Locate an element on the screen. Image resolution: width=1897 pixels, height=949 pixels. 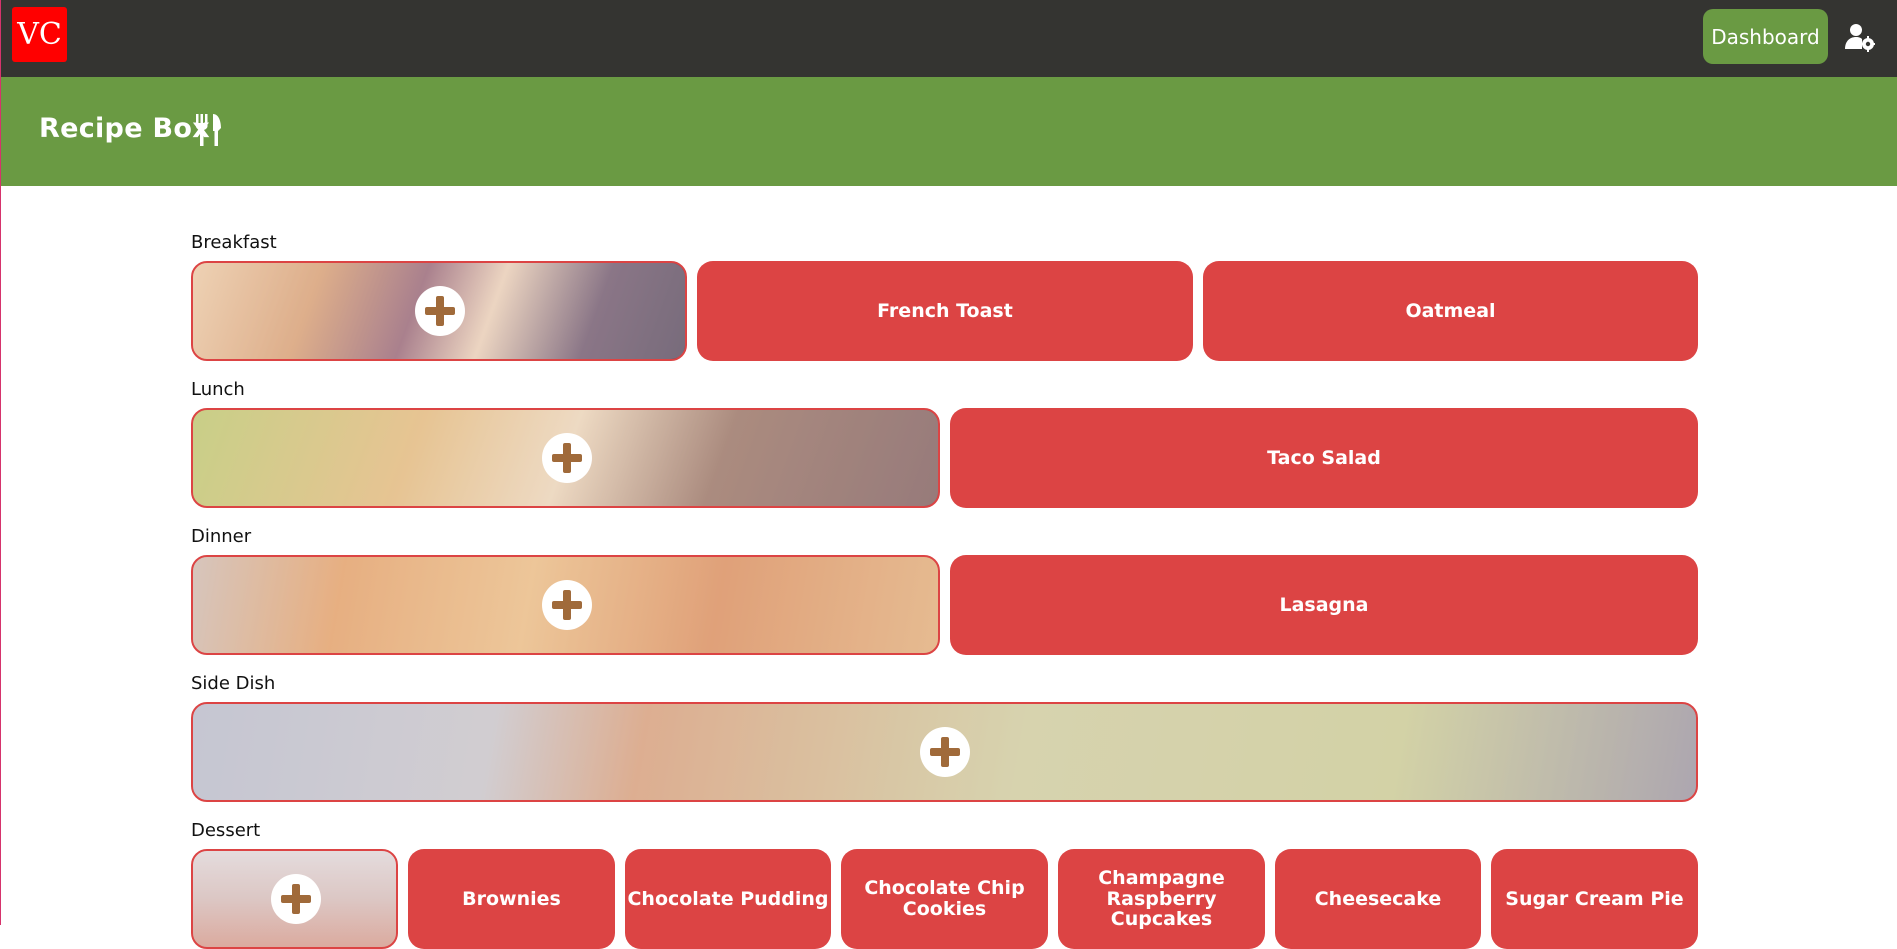
recipe-card: Taco Salad is located at coordinates (1324, 458).